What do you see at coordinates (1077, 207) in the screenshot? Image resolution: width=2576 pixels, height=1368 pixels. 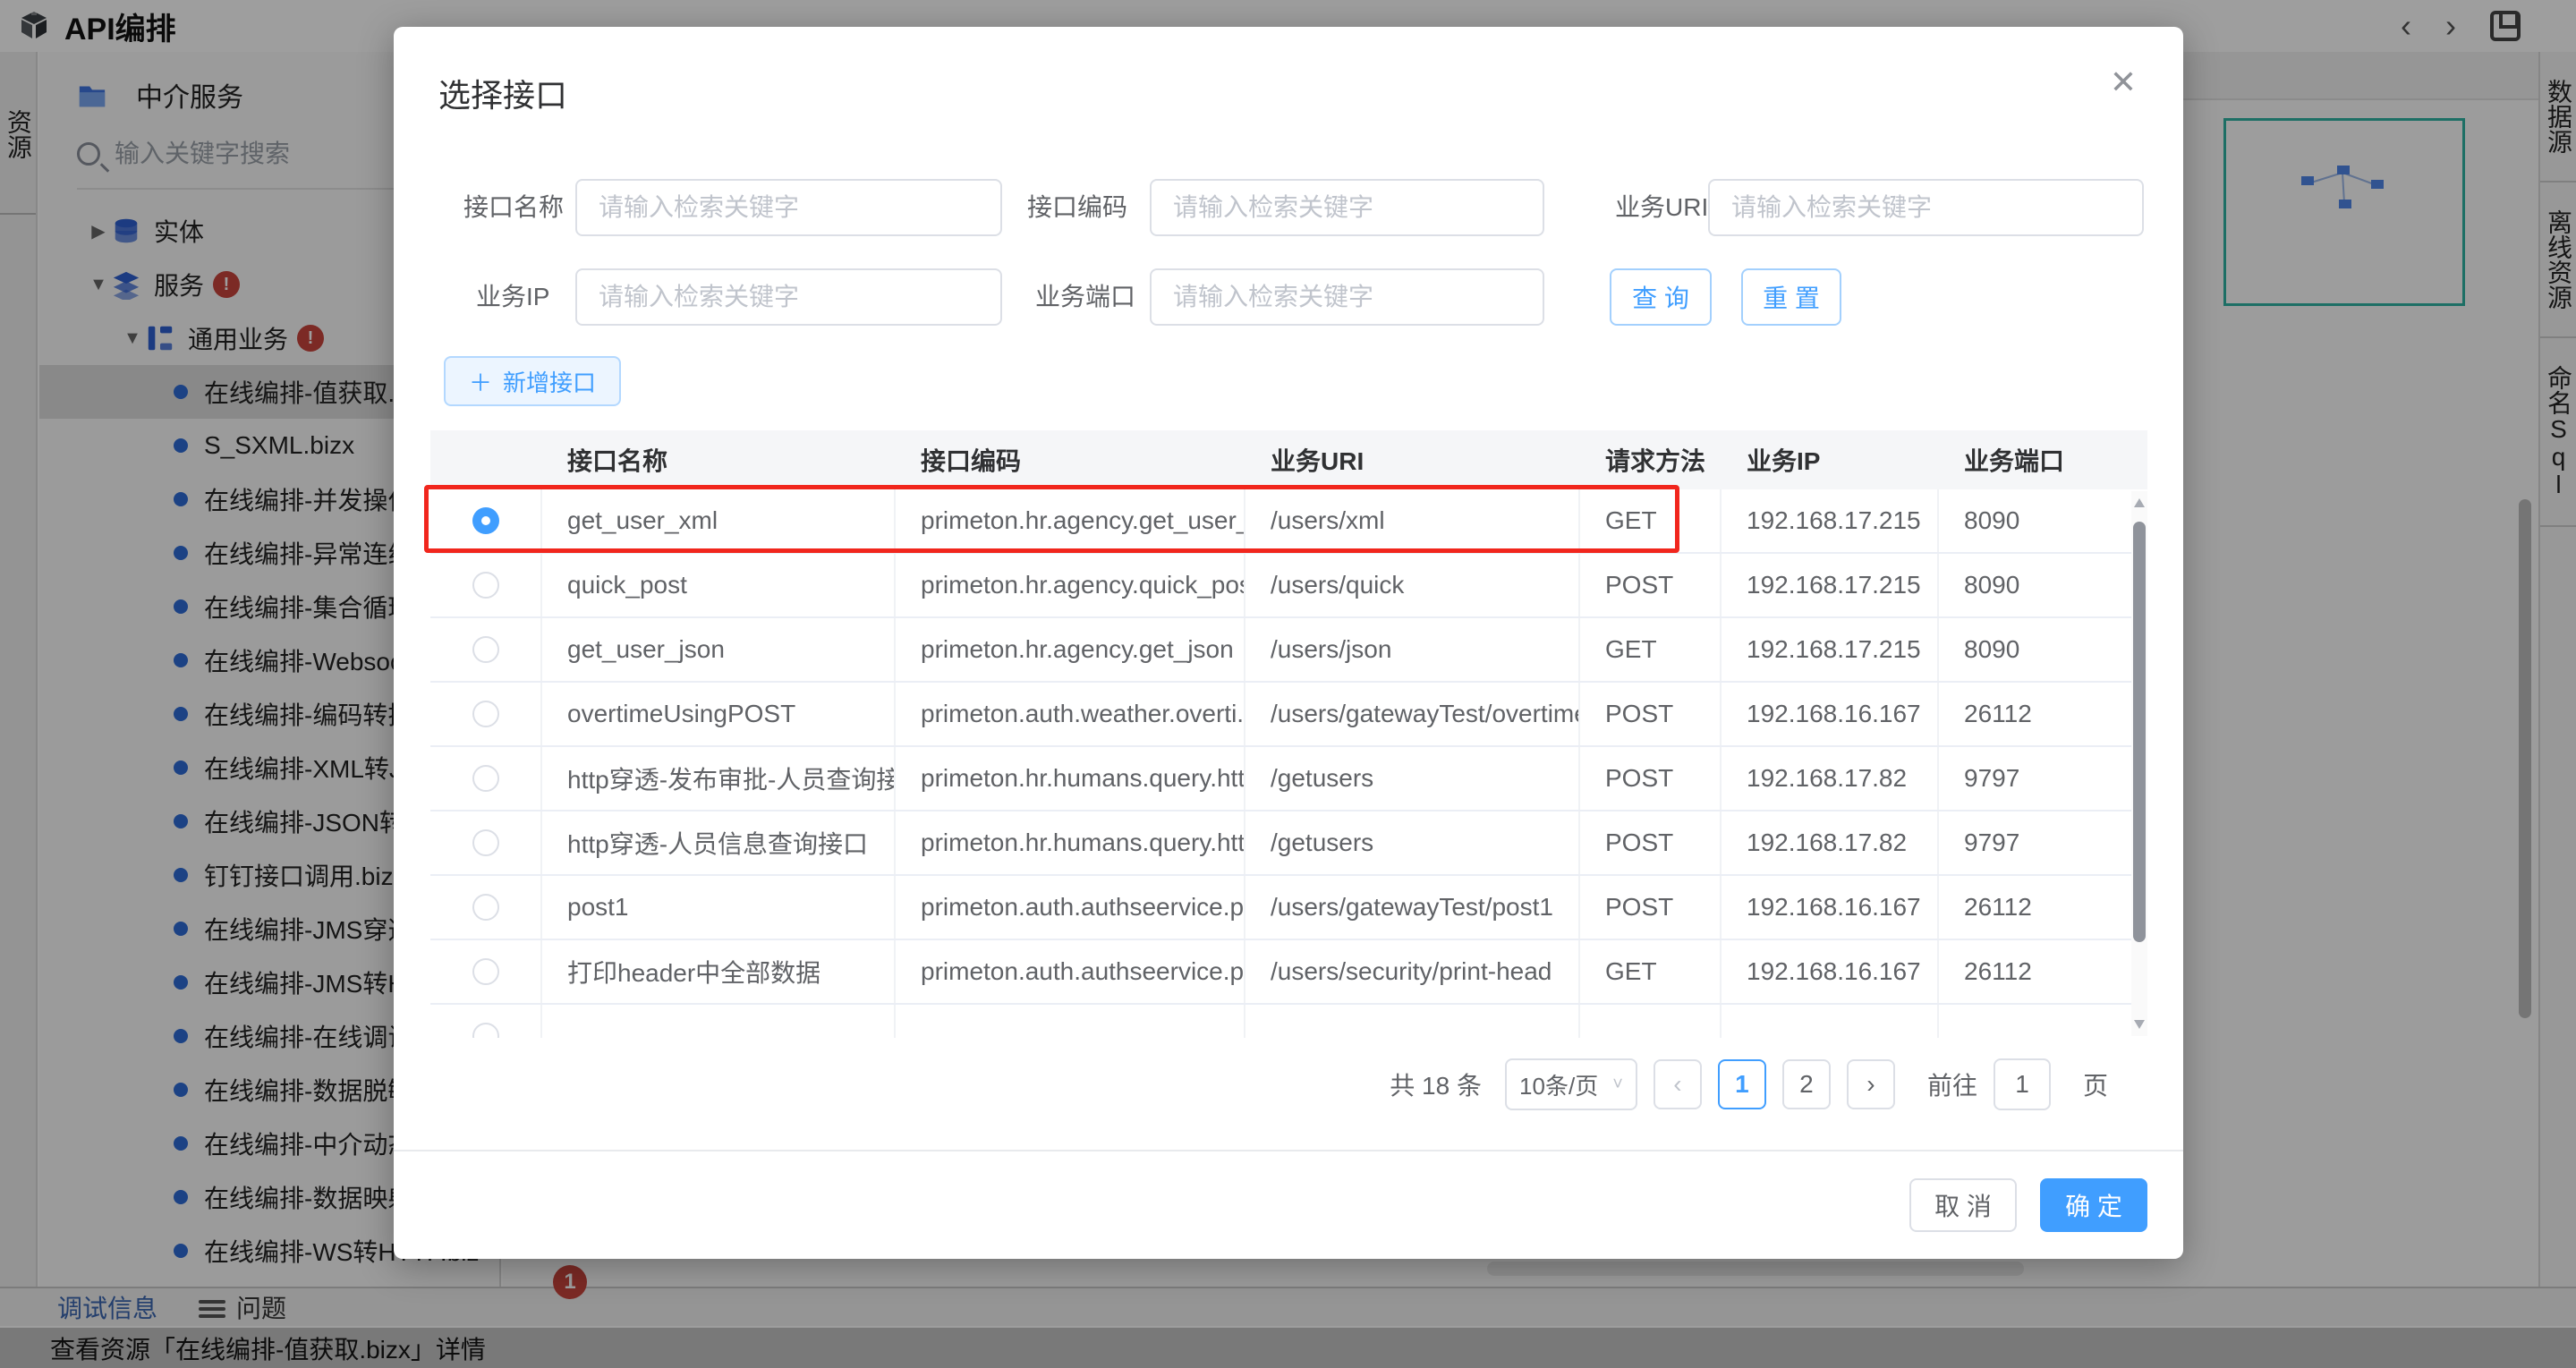 I see `filter-code-label: 接口编码` at bounding box center [1077, 207].